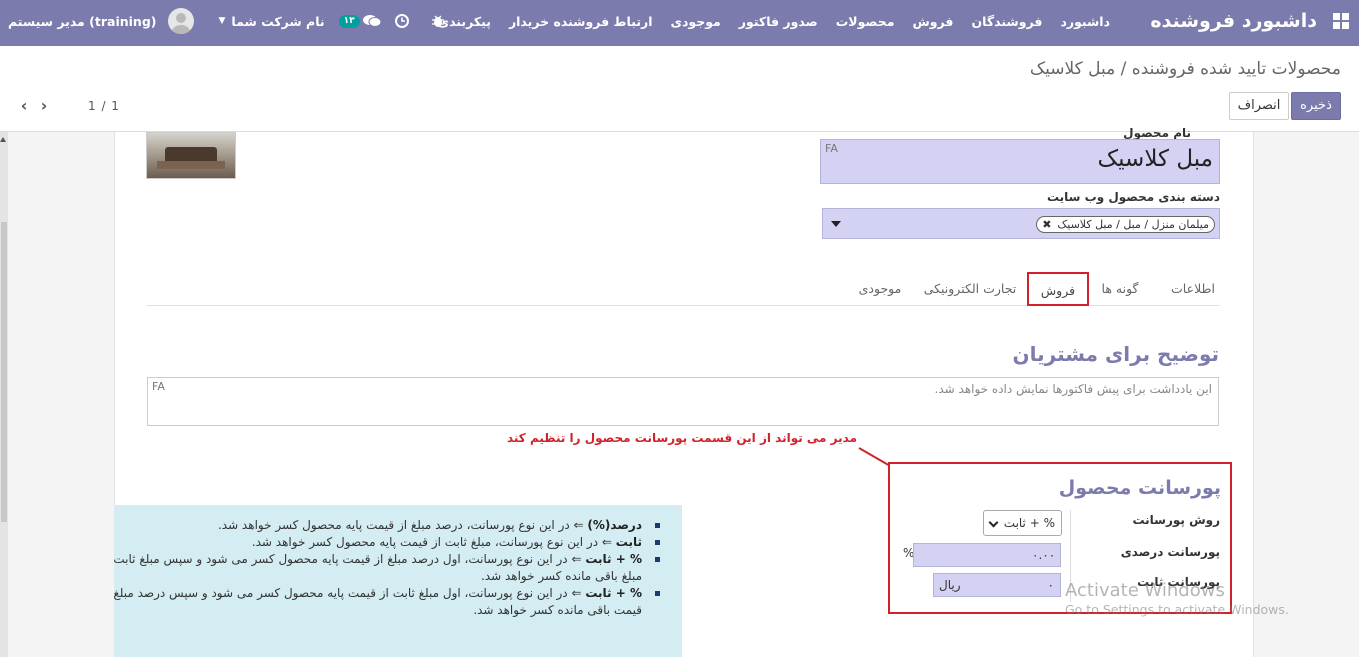  What do you see at coordinates (1155, 159) in the screenshot?
I see `product-name-value: مبل کلاسیک` at bounding box center [1155, 159].